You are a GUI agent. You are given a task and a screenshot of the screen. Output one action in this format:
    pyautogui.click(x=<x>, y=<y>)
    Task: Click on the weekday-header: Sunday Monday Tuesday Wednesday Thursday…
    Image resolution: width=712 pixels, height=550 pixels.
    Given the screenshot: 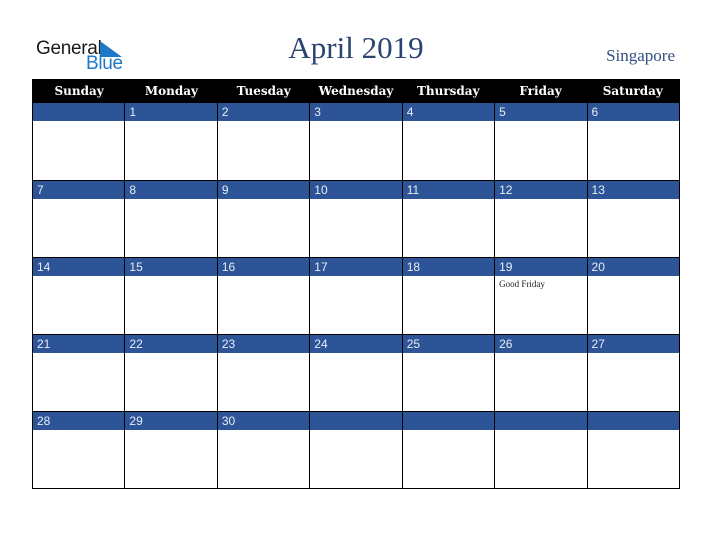 What is the action you would take?
    pyautogui.click(x=356, y=91)
    